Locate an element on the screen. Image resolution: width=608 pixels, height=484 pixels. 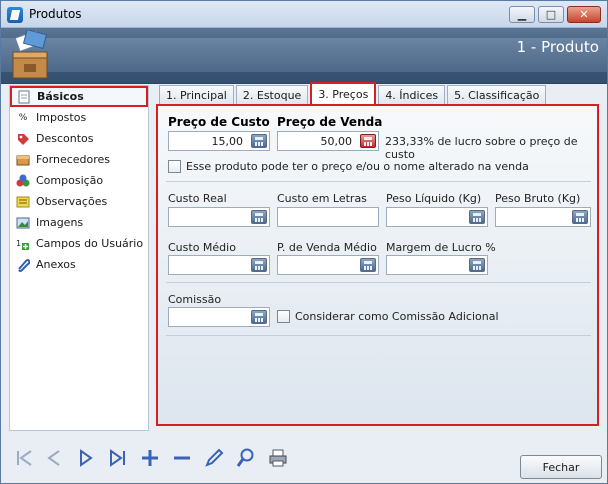
sidebar-item-composicao: Composição is located at coordinates (79, 180).